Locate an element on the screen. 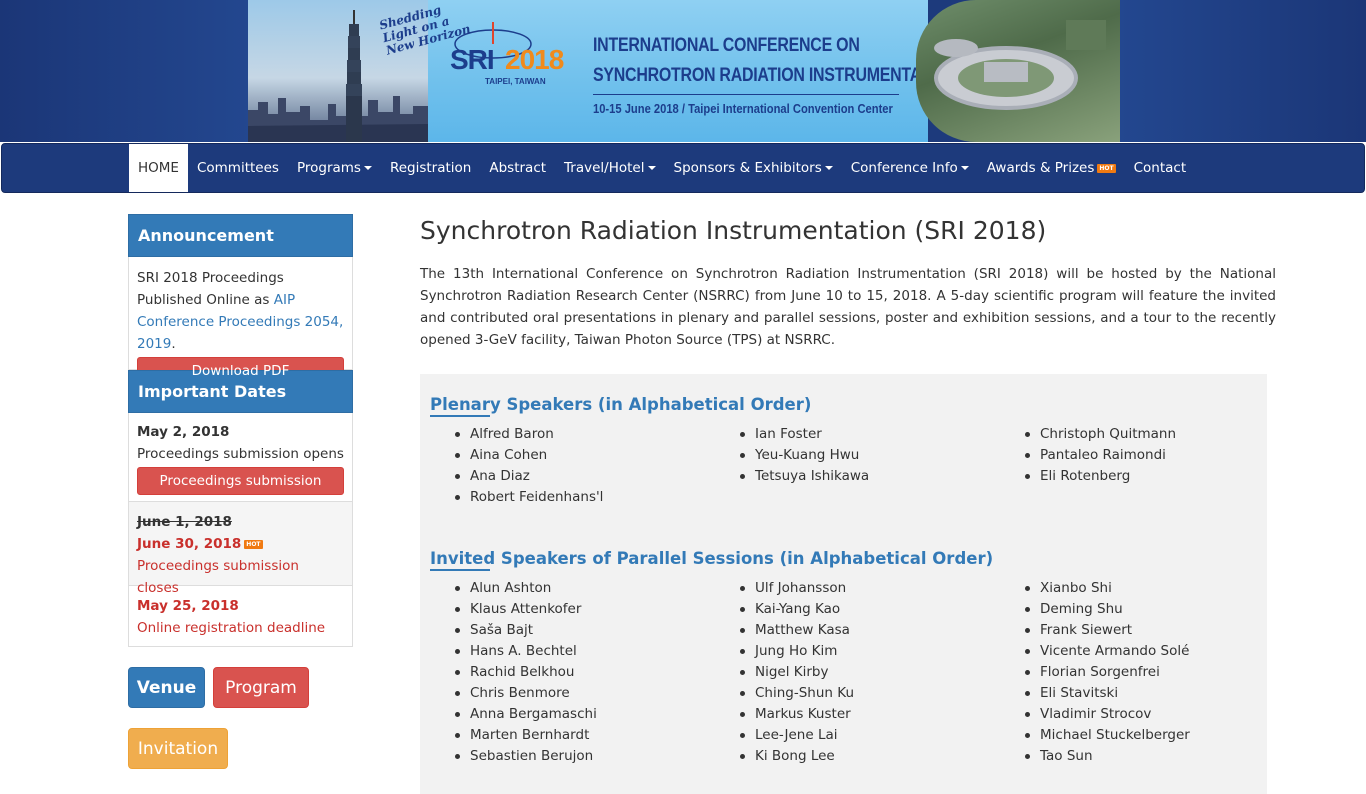  list-item: Deming Shu is located at coordinates (1107, 609).